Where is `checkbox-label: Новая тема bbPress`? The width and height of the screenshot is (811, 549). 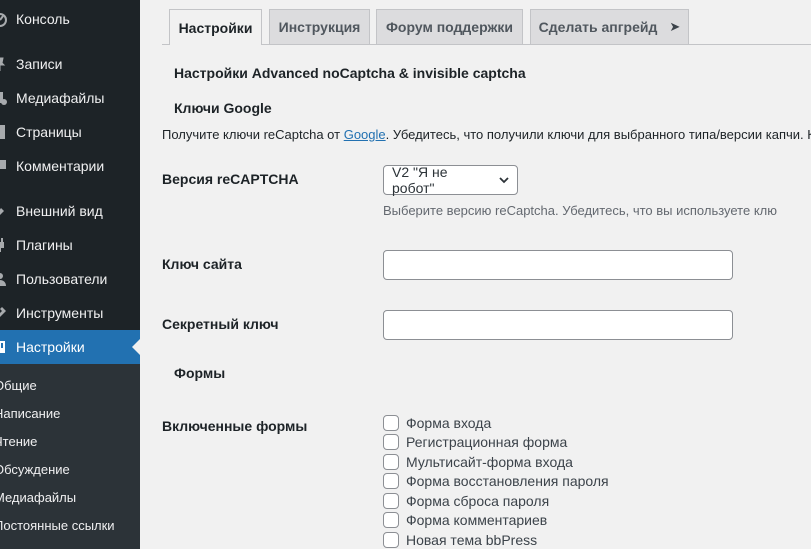
checkbox-label: Новая тема bbPress is located at coordinates (472, 540).